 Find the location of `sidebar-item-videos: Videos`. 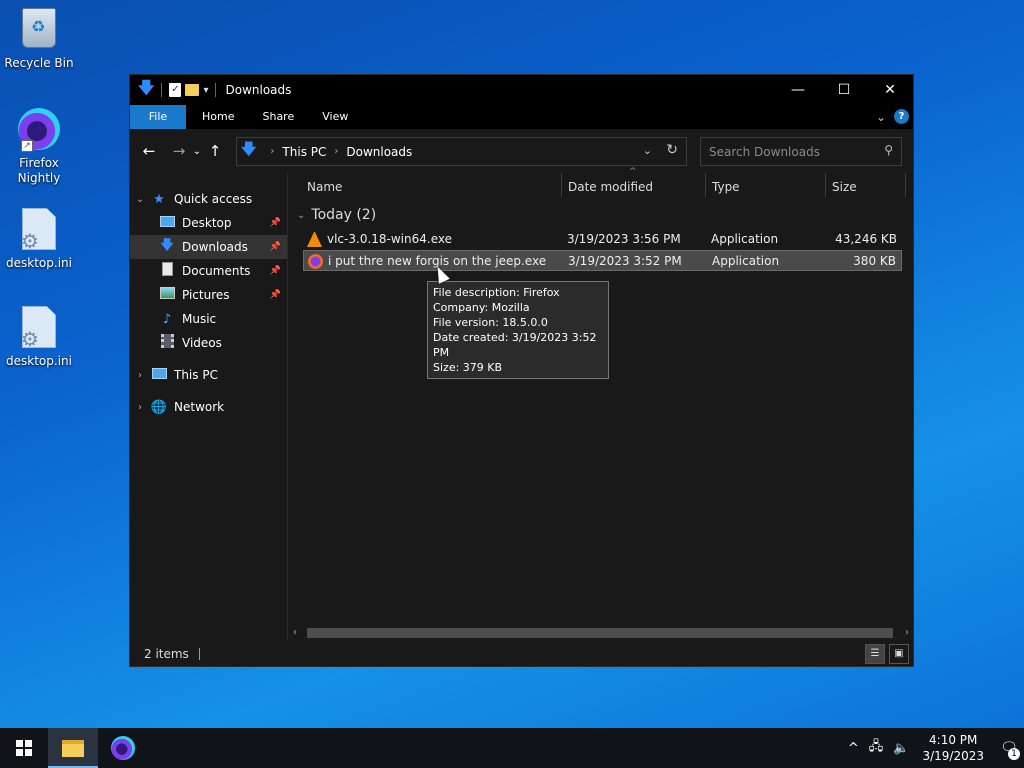

sidebar-item-videos: Videos is located at coordinates (208, 343).